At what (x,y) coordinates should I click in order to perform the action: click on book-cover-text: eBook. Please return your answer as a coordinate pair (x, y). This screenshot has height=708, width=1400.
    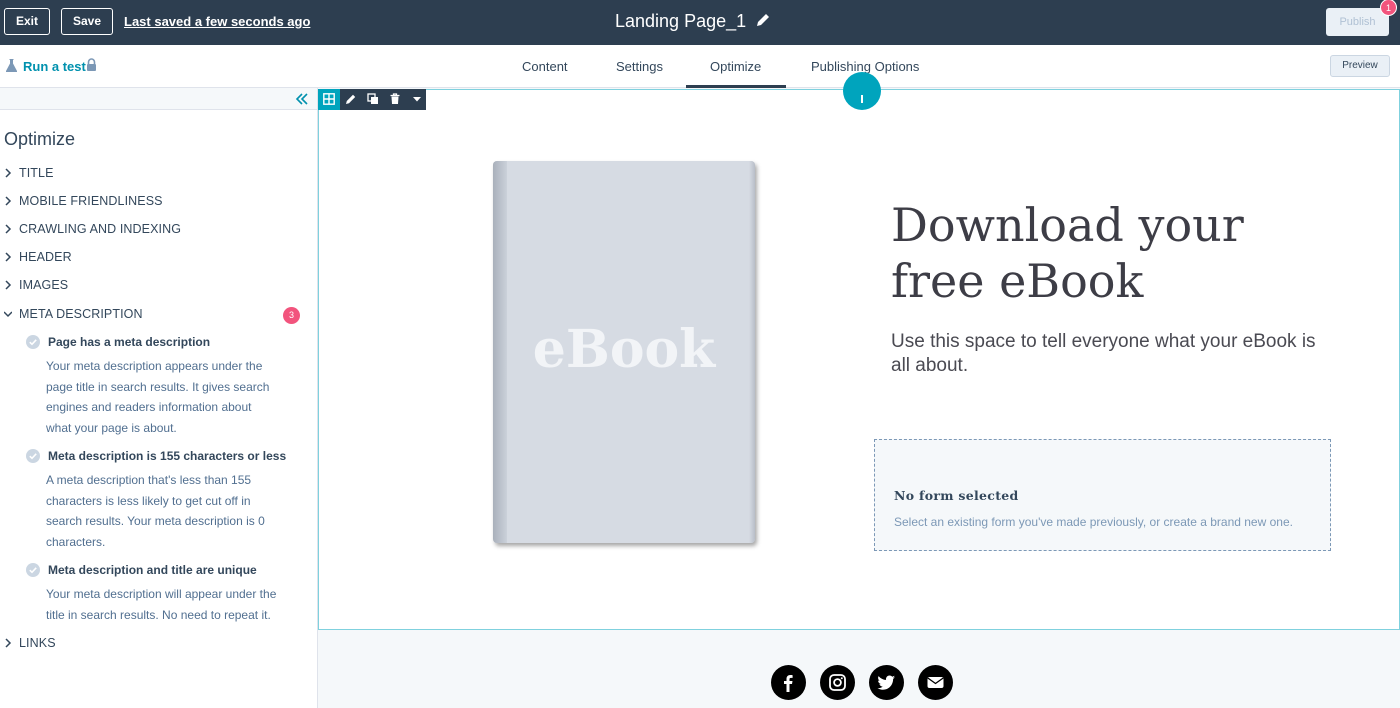
    Looking at the image, I should click on (624, 349).